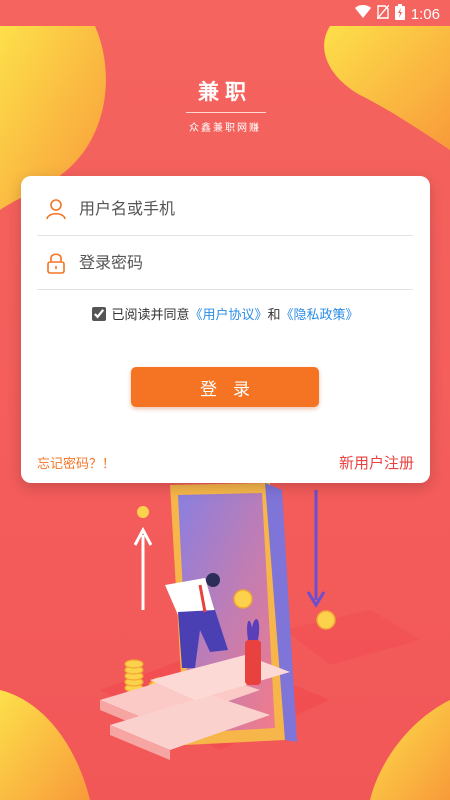 The width and height of the screenshot is (450, 800). I want to click on status-icons: 1:06, so click(397, 14).